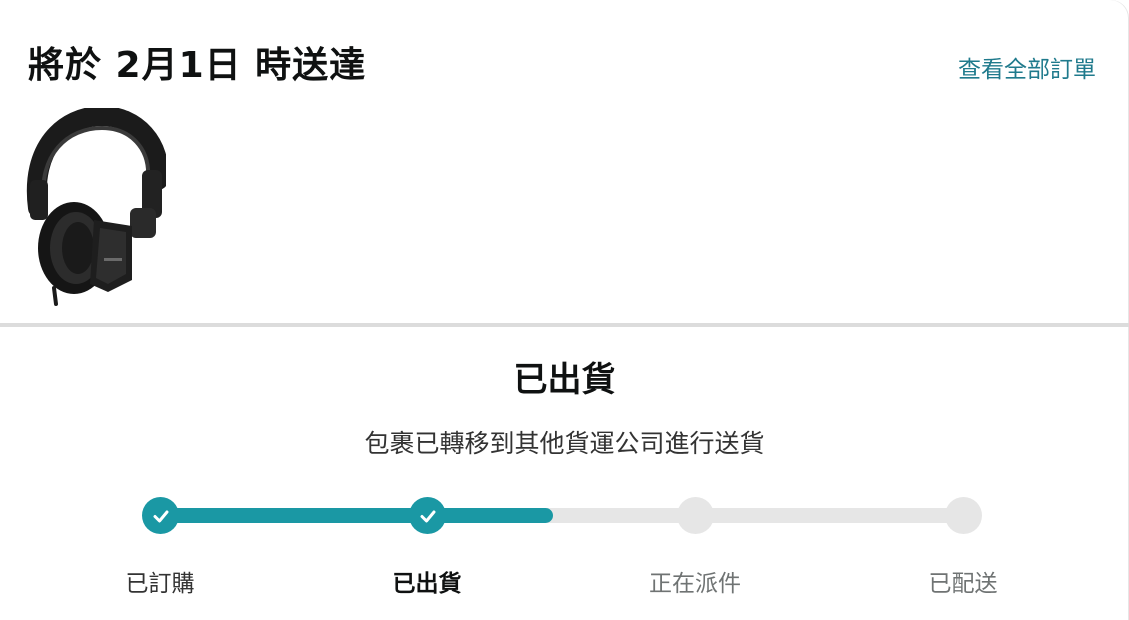 The height and width of the screenshot is (620, 1129). I want to click on step-delivered-dot-icon, so click(963, 515).